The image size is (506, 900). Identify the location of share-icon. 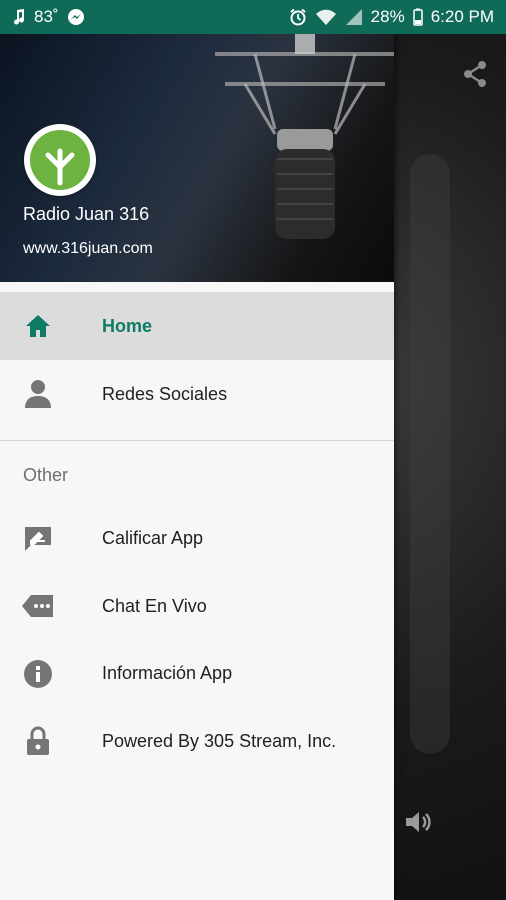
(475, 76).